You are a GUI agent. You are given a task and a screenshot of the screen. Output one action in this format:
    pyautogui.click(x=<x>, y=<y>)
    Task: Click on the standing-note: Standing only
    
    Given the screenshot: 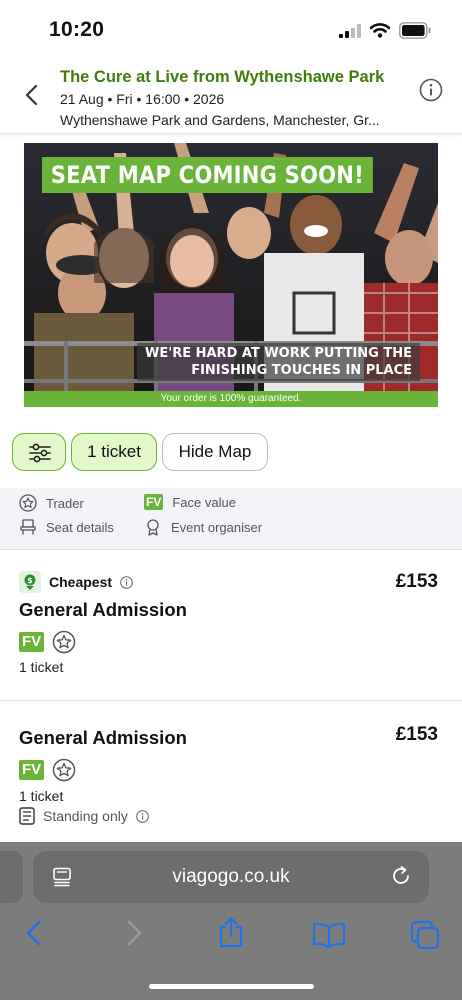 What is the action you would take?
    pyautogui.click(x=84, y=816)
    